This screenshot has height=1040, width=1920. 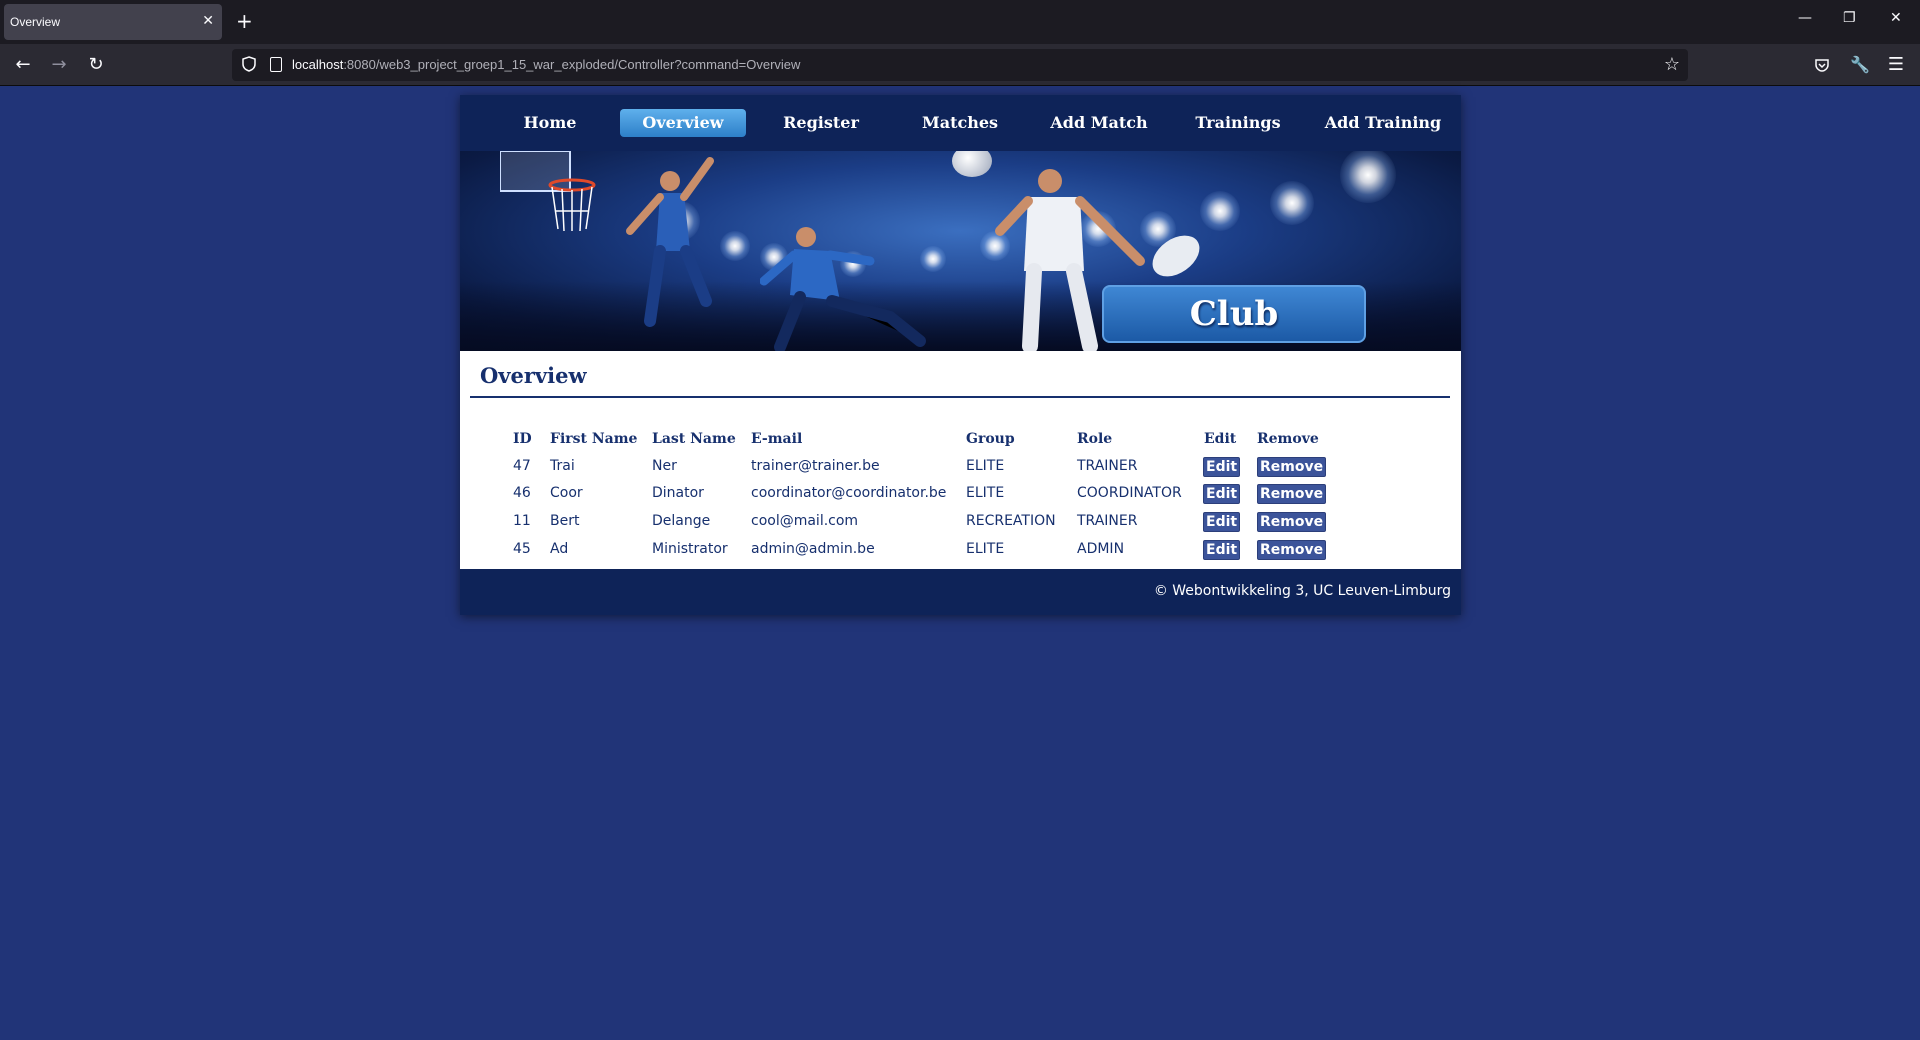 I want to click on cell-last-name: Dinator, so click(x=678, y=493).